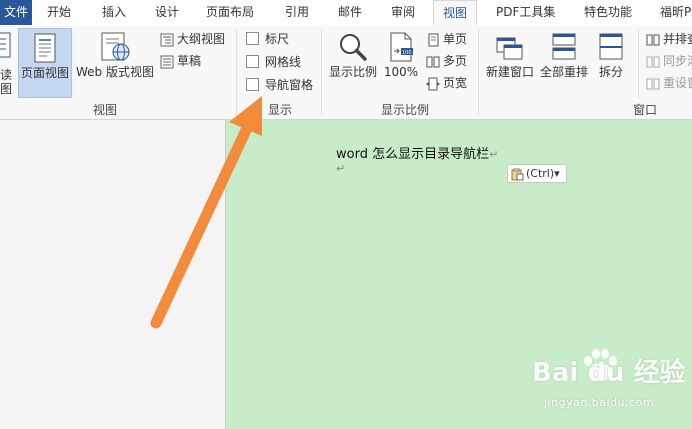  Describe the element at coordinates (653, 83) in the screenshot. I see `reset-position-icon` at that location.